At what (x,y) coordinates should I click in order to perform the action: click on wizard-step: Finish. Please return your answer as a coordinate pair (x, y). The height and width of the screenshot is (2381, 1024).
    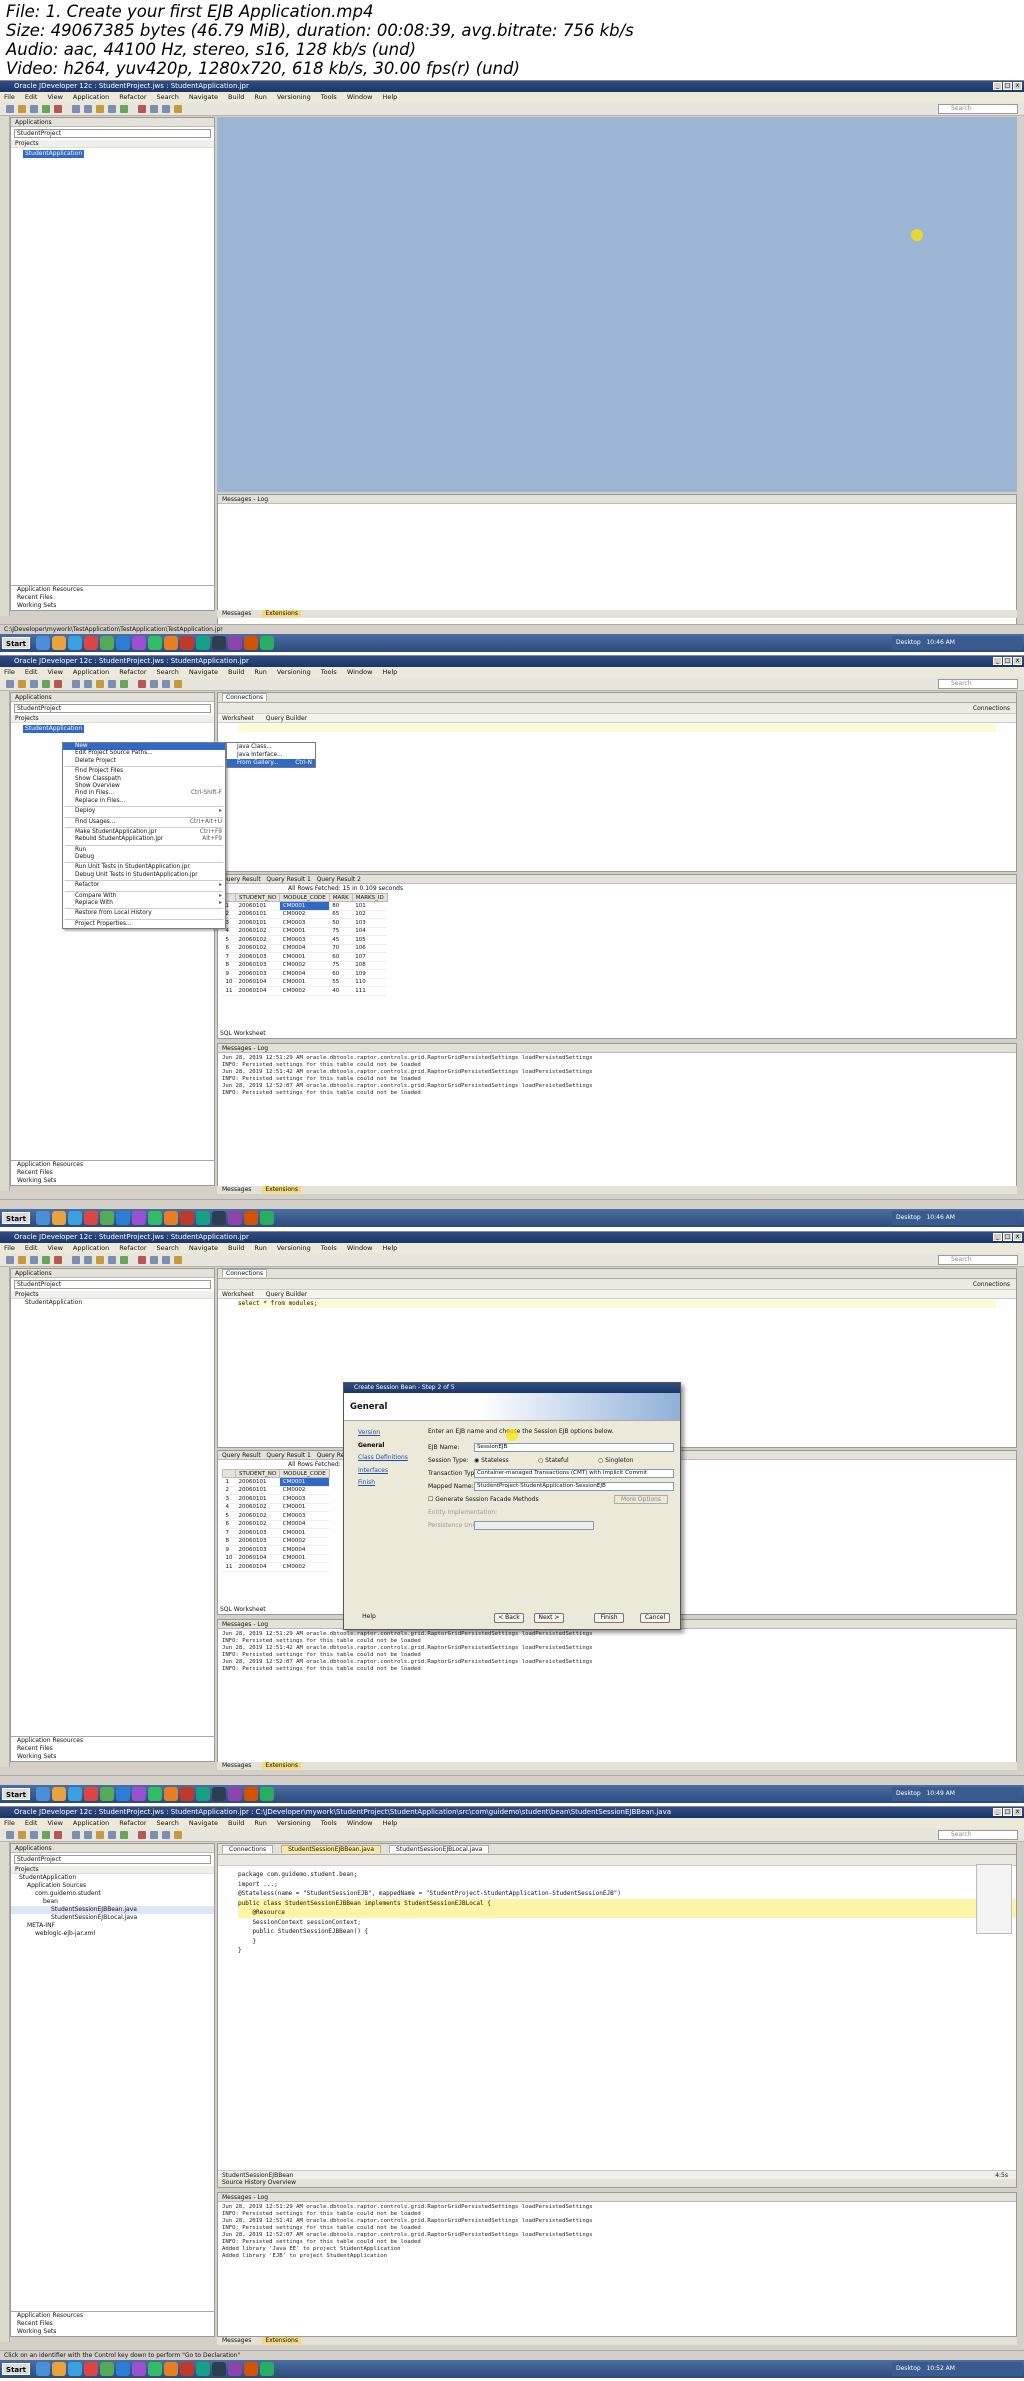
    Looking at the image, I should click on (384, 1483).